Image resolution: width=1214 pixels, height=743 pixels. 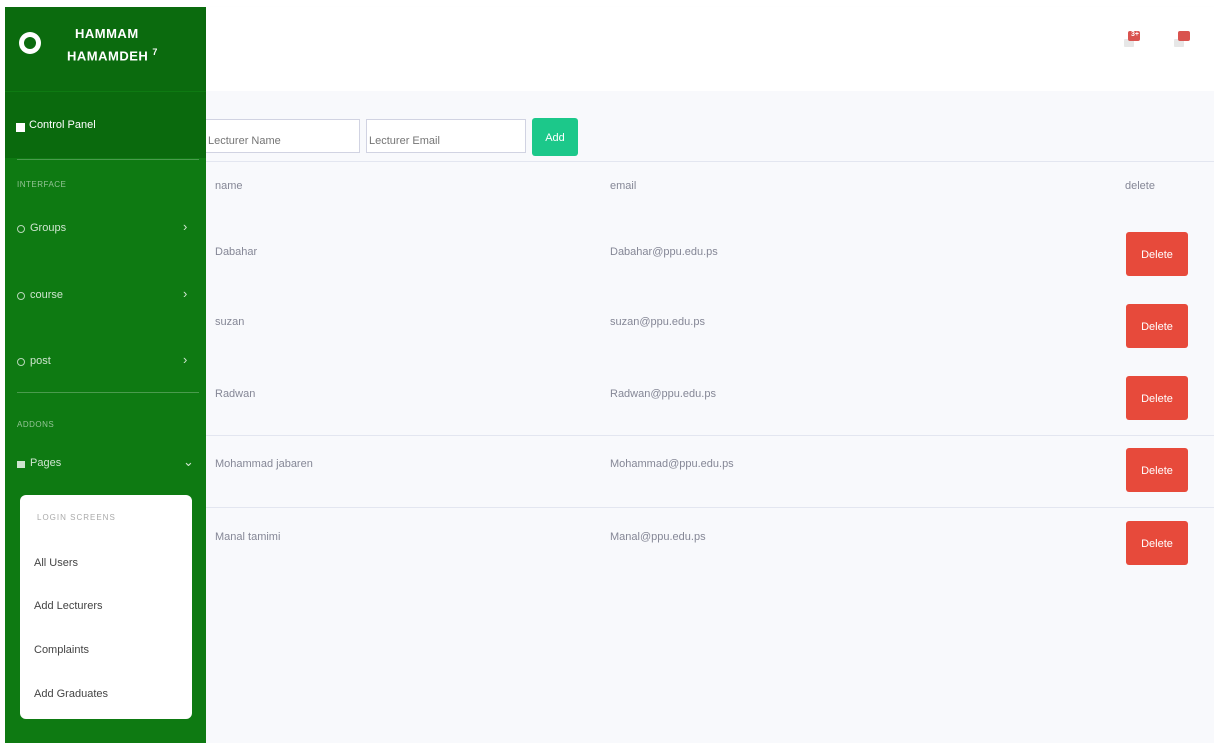 What do you see at coordinates (623, 186) in the screenshot?
I see `column-header-email: email` at bounding box center [623, 186].